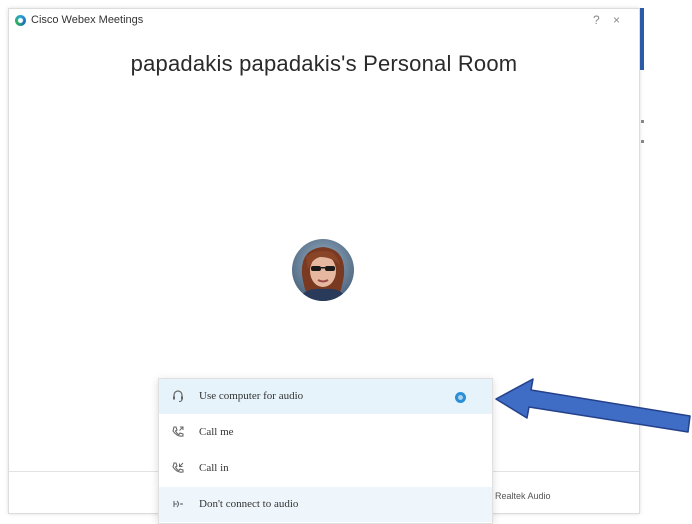  What do you see at coordinates (214, 468) in the screenshot?
I see `menu-item-label: Call in` at bounding box center [214, 468].